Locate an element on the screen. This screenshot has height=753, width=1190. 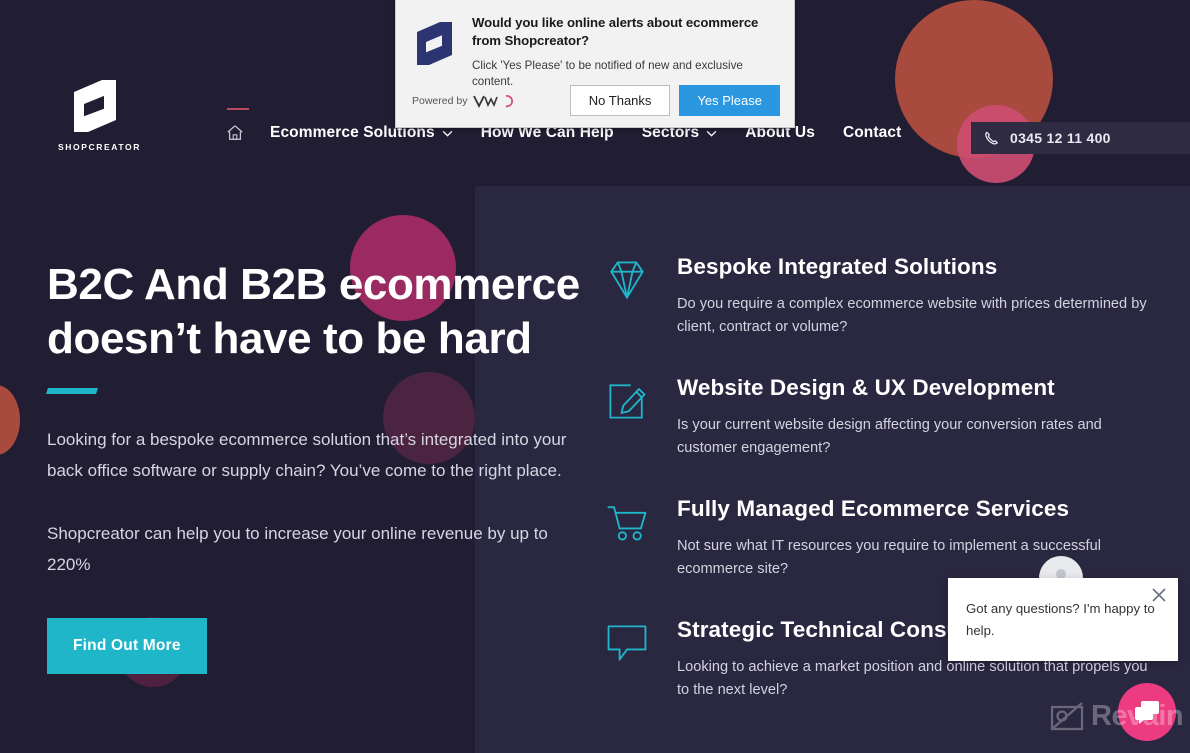
phone-number-link: 0345 12 11 400 is located at coordinates (1080, 138).